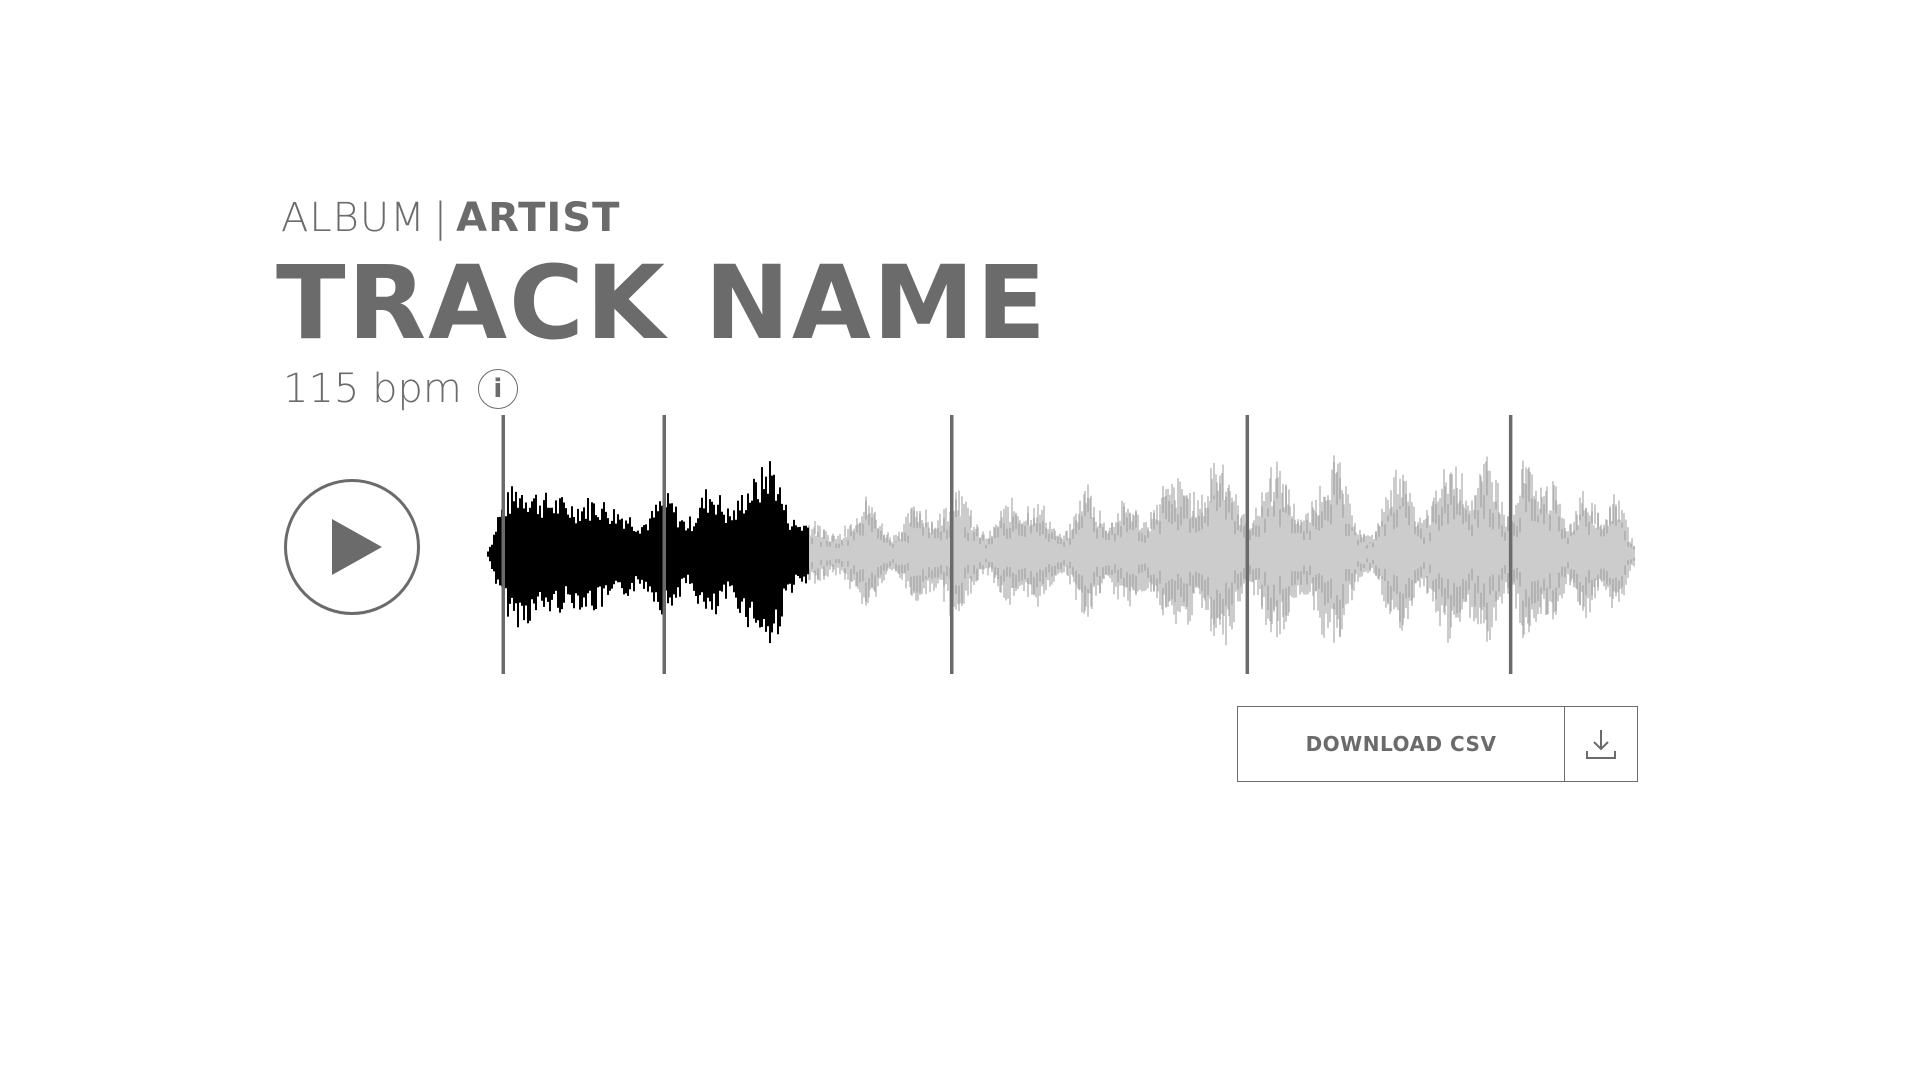 The width and height of the screenshot is (1920, 1080). Describe the element at coordinates (372, 389) in the screenshot. I see `tempo-label: 115 bpm` at that location.